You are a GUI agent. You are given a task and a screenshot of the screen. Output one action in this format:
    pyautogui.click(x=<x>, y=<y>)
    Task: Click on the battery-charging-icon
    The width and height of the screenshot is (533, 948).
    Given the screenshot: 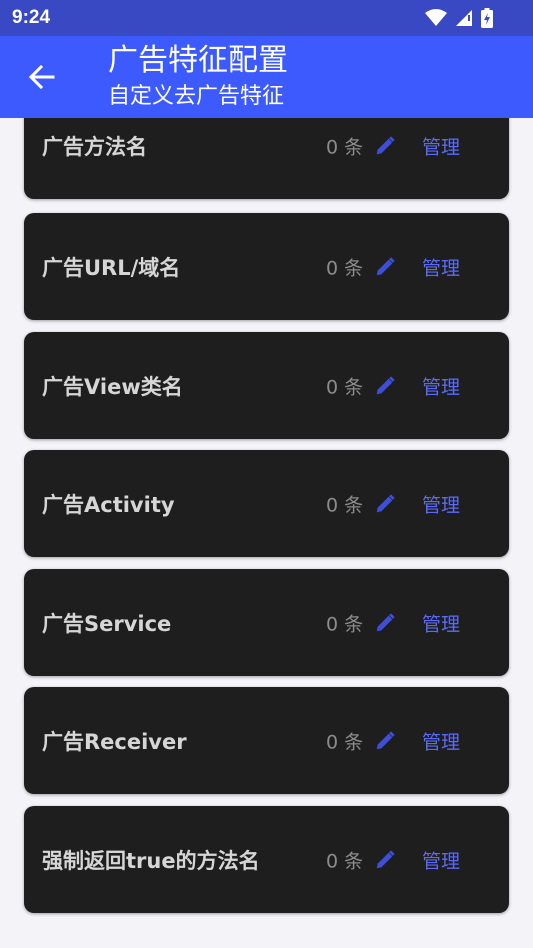 What is the action you would take?
    pyautogui.click(x=487, y=18)
    